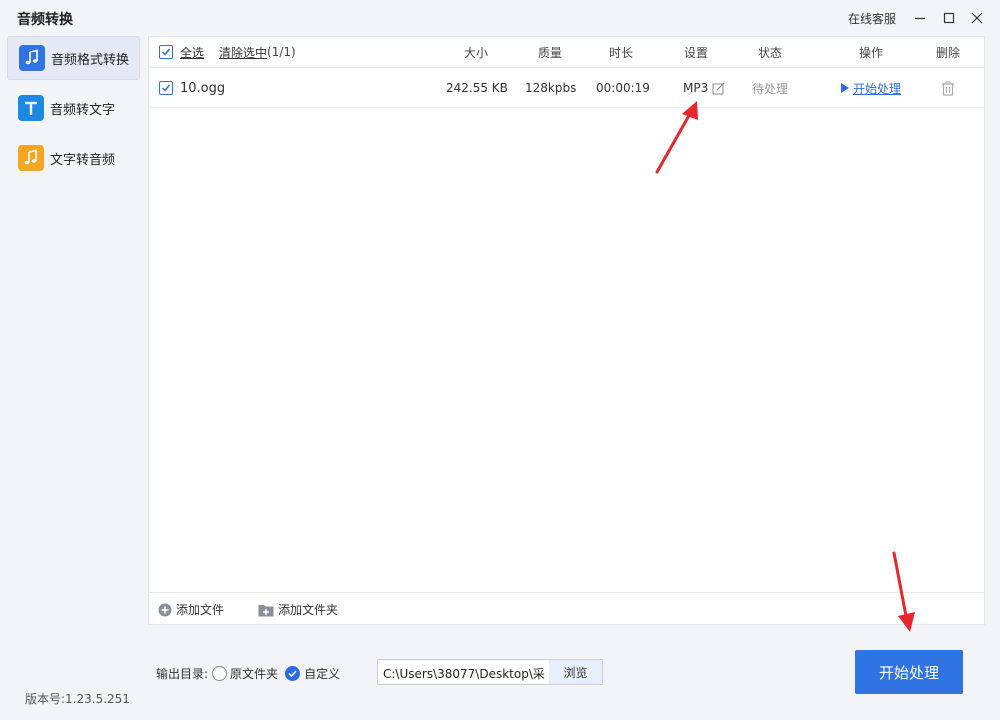 The height and width of the screenshot is (720, 1000). I want to click on sidebar: 音频格式转换 音频转文字 文字转音频 版本号:1.23.5.251, so click(74, 378).